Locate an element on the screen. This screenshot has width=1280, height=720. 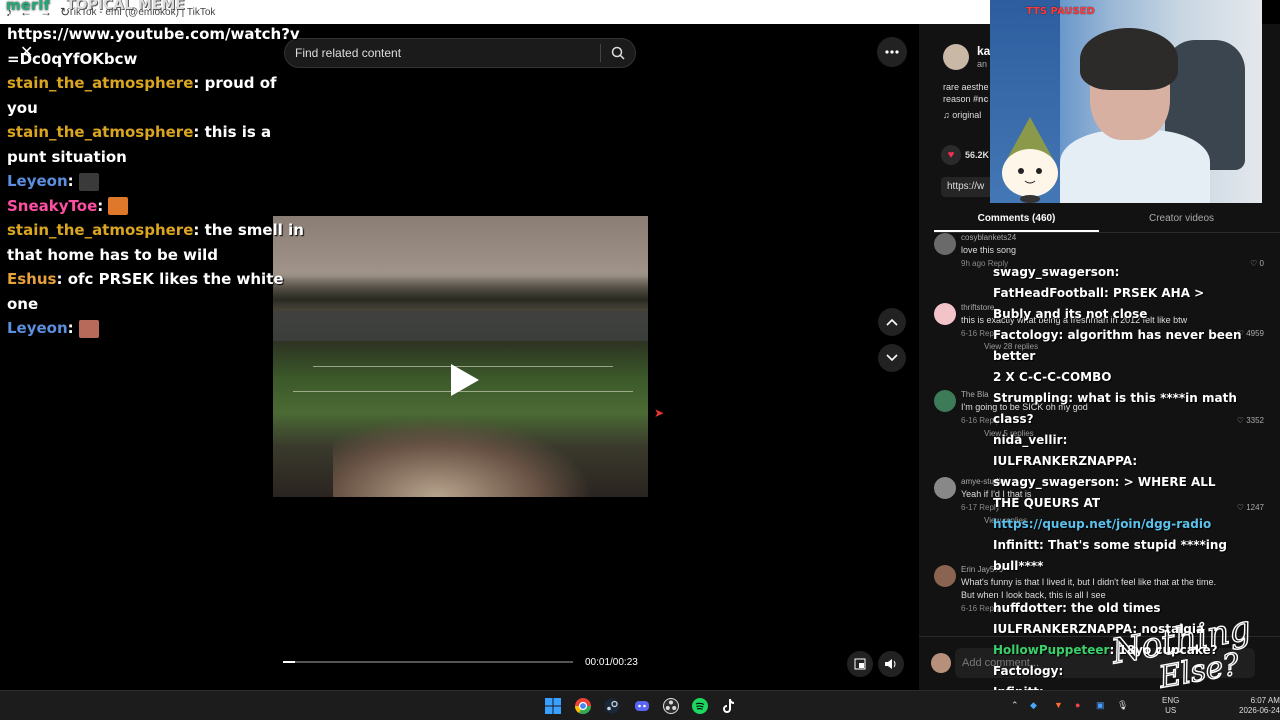
chat-emote-icon is located at coordinates (88, 181).